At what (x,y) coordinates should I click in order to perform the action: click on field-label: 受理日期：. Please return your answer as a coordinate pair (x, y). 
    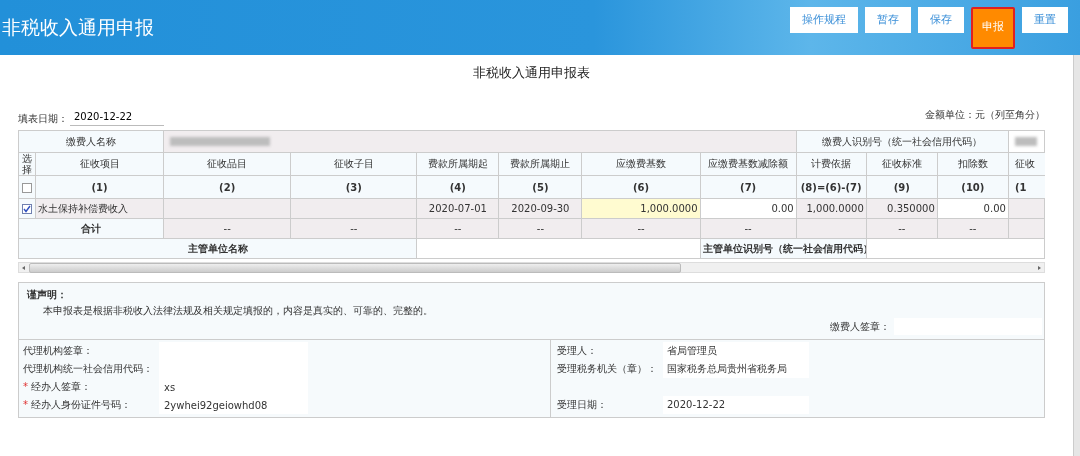
    Looking at the image, I should click on (582, 405).